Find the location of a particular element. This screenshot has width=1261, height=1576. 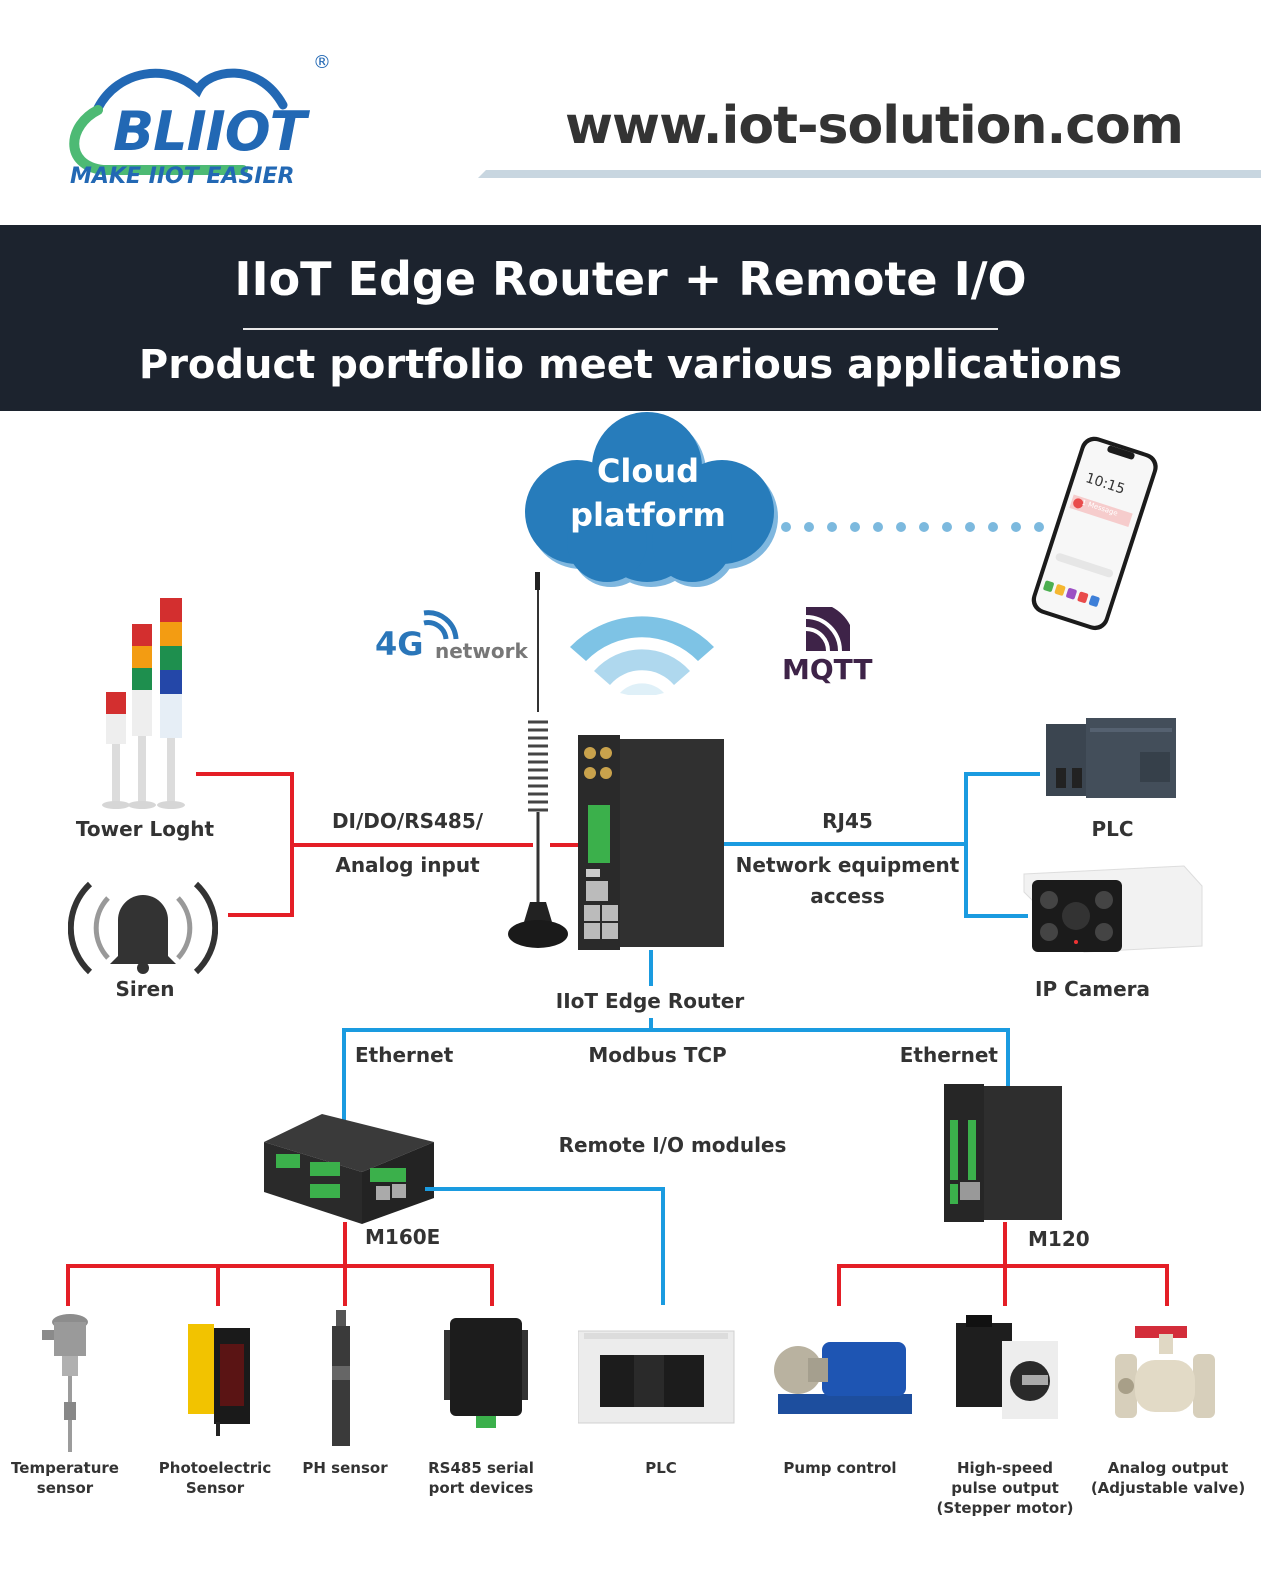

device-label: High-speed pulse output (Stepper motor) is located at coordinates (1005, 1488).